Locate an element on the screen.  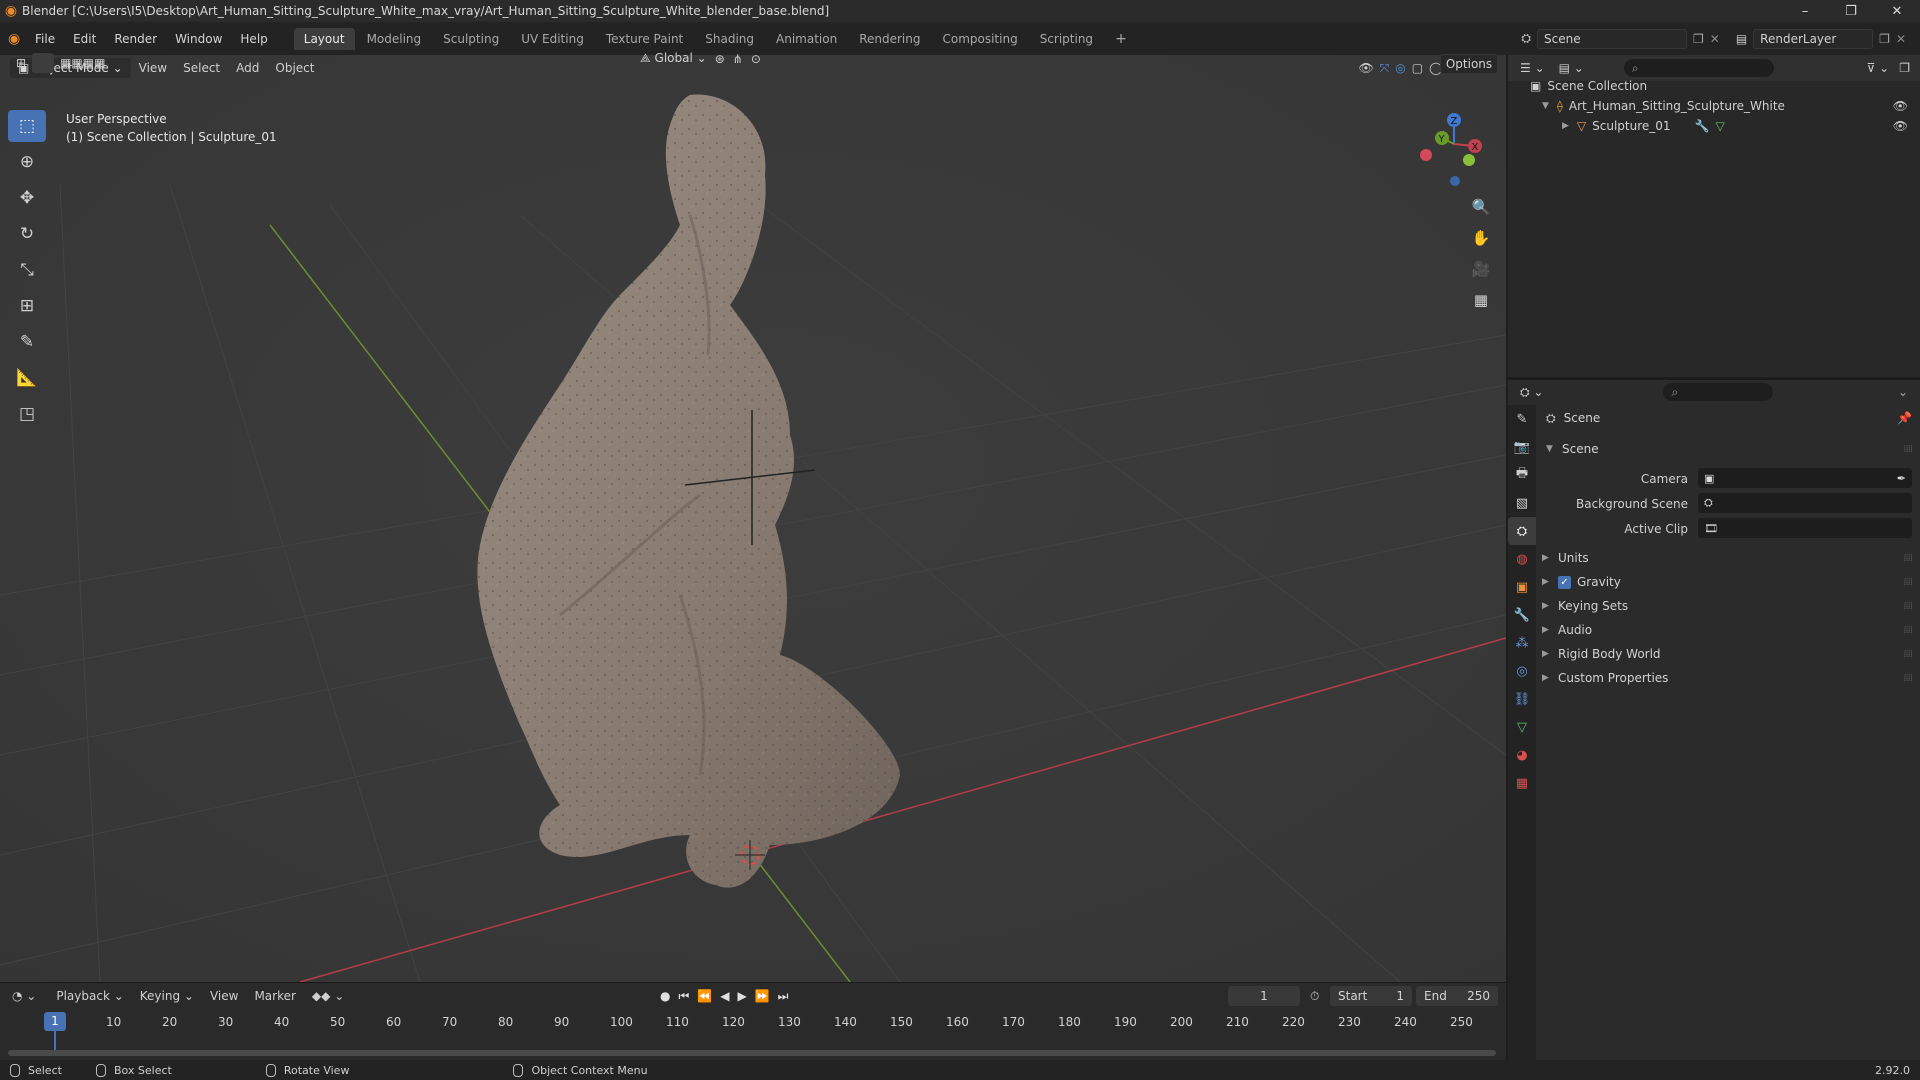
record-icon: ● is located at coordinates (665, 996).